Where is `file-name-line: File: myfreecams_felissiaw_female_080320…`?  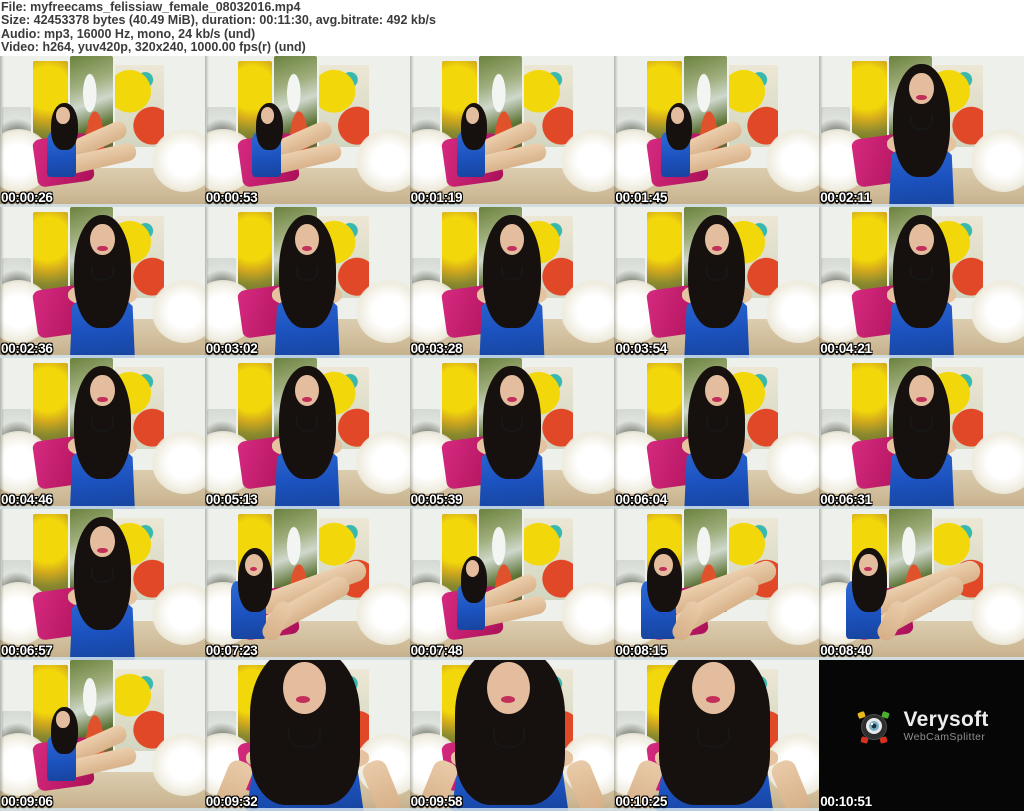
file-name-line: File: myfreecams_felissiaw_female_080320… is located at coordinates (151, 7).